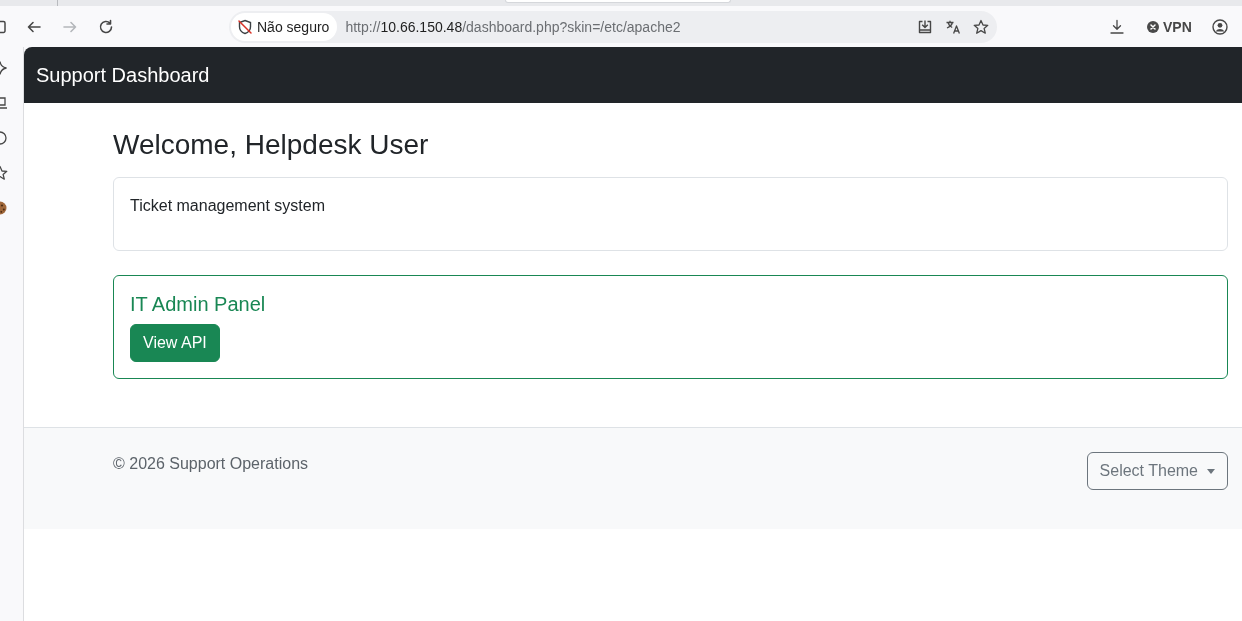 This screenshot has height=621, width=1242. Describe the element at coordinates (228, 206) in the screenshot. I see `card-text: Ticket management system` at that location.